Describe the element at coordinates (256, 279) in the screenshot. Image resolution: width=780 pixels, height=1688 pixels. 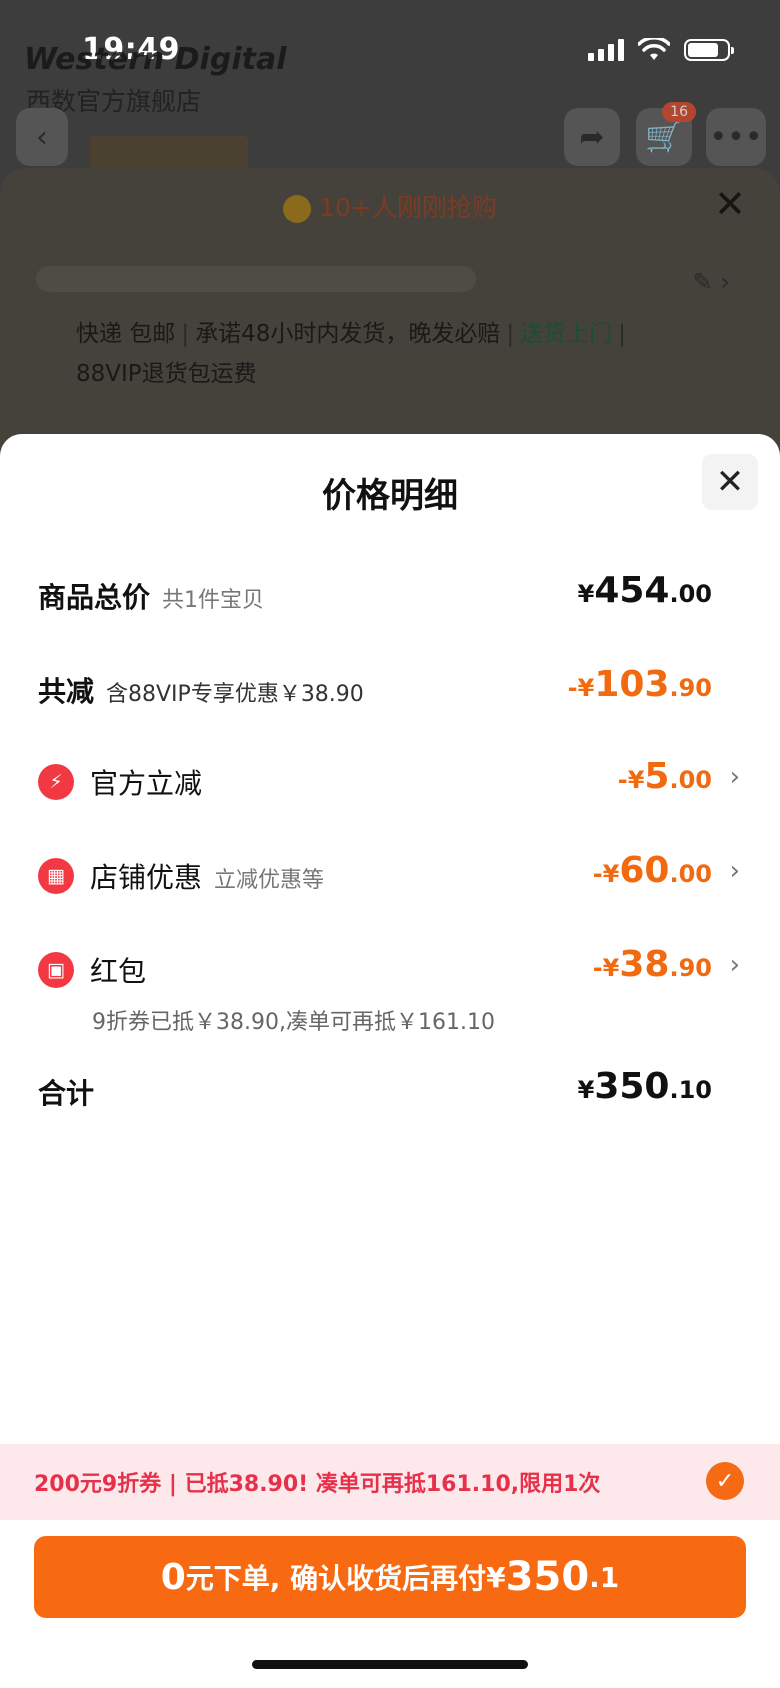
I see `blurred-address` at that location.